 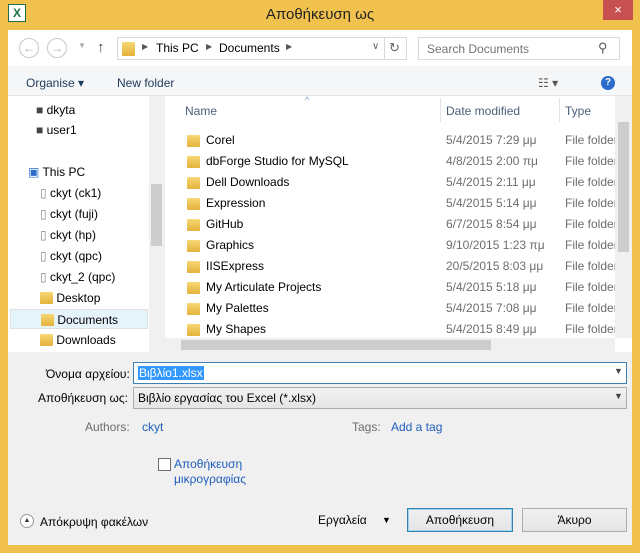 What do you see at coordinates (608, 83) in the screenshot?
I see `help-icon: ?` at bounding box center [608, 83].